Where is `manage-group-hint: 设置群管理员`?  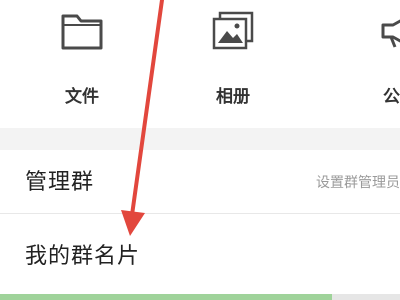
manage-group-hint: 设置群管理员 is located at coordinates (358, 183).